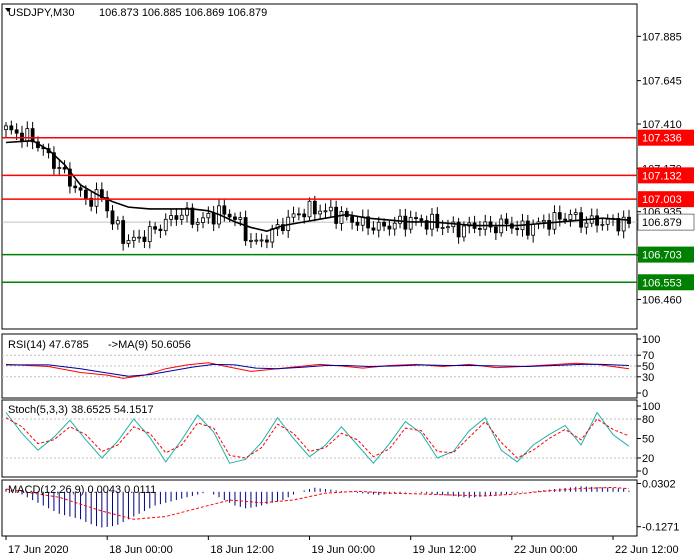 The image size is (700, 560). I want to click on rsi-axis-tick-label: 30, so click(648, 378).